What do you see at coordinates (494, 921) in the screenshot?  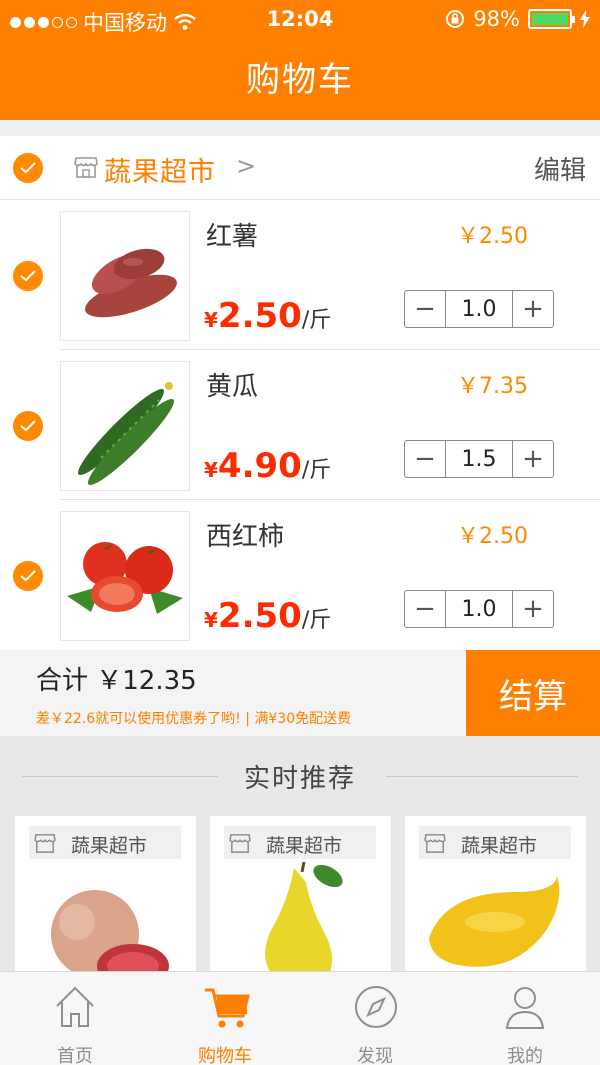 I see `product-image-mango` at bounding box center [494, 921].